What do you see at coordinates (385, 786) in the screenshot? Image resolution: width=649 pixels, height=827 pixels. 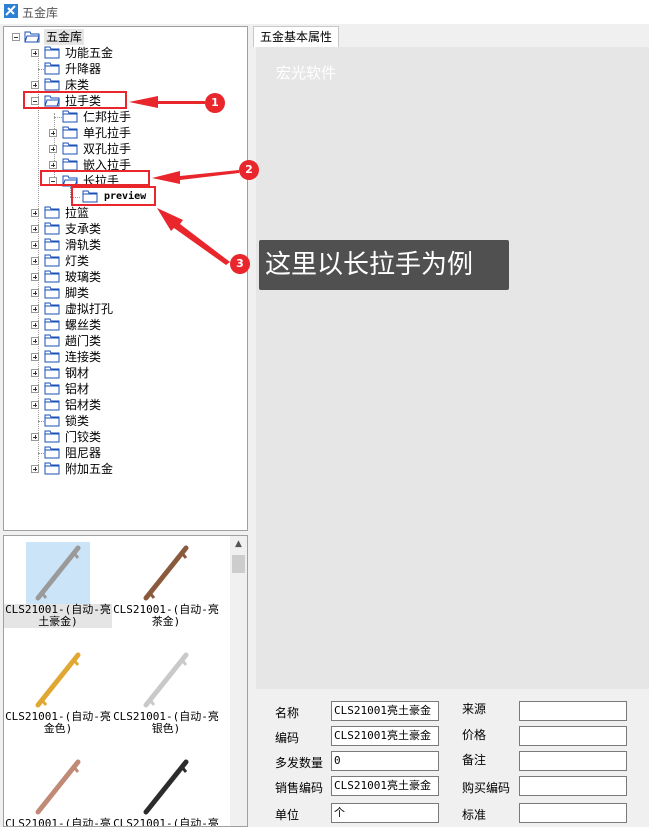 I see `sales-code-field: CLS21001亮土豪金` at bounding box center [385, 786].